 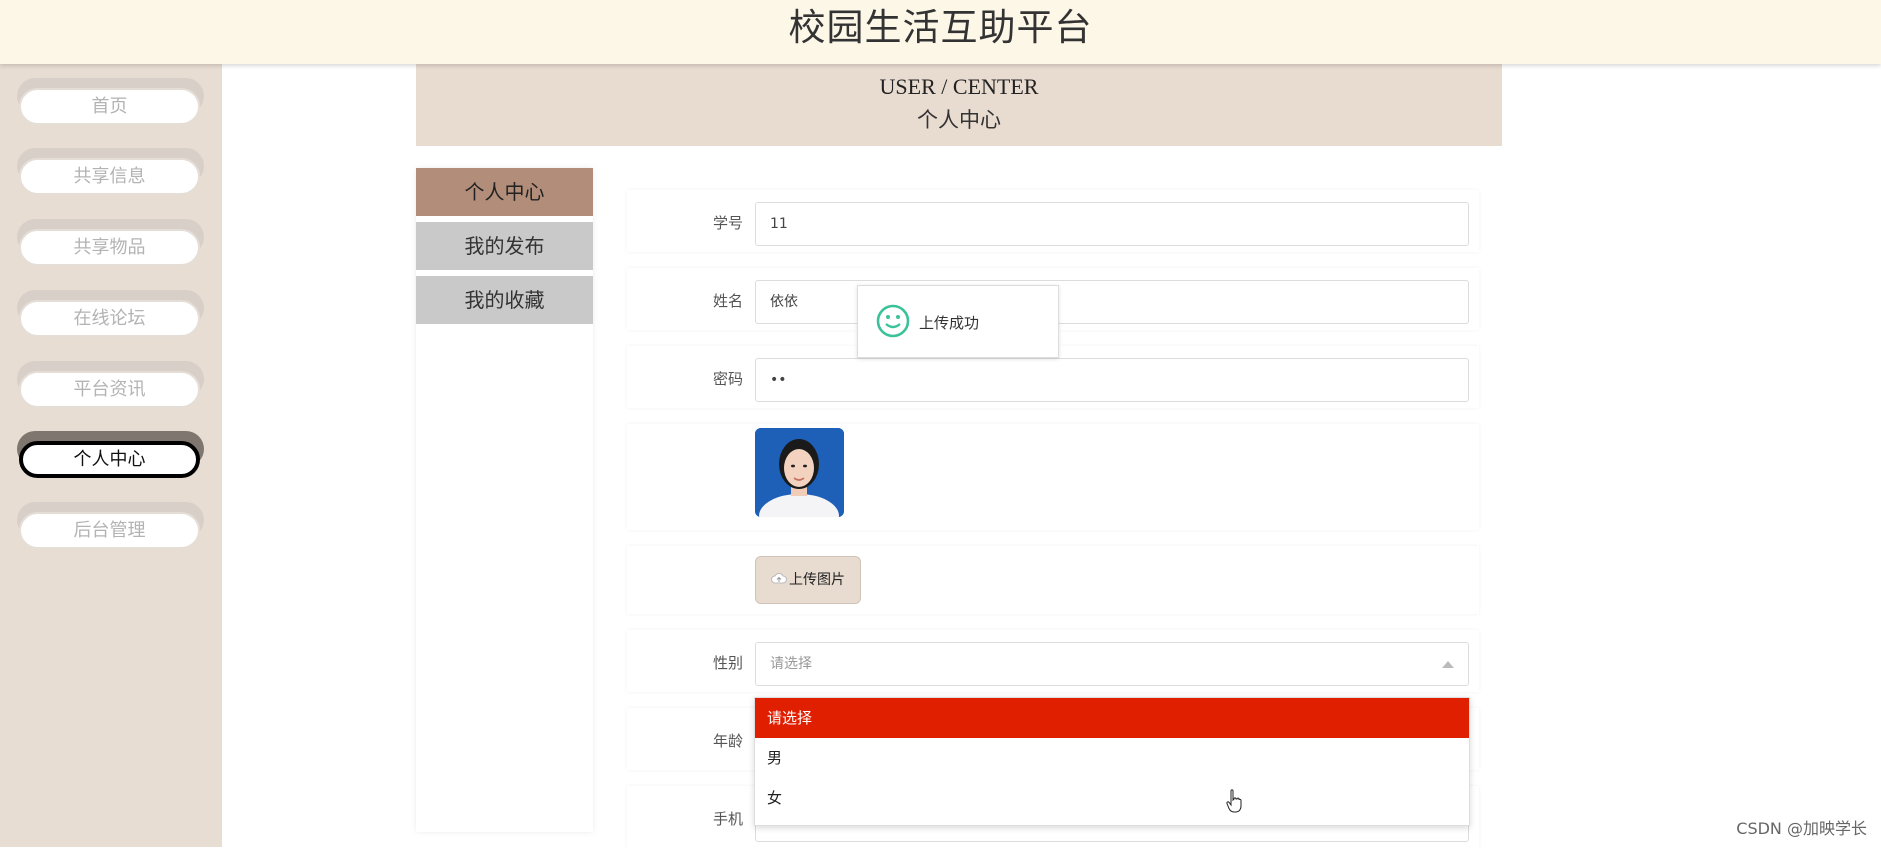 What do you see at coordinates (1801, 828) in the screenshot?
I see `watermark: CSDN @加映学长` at bounding box center [1801, 828].